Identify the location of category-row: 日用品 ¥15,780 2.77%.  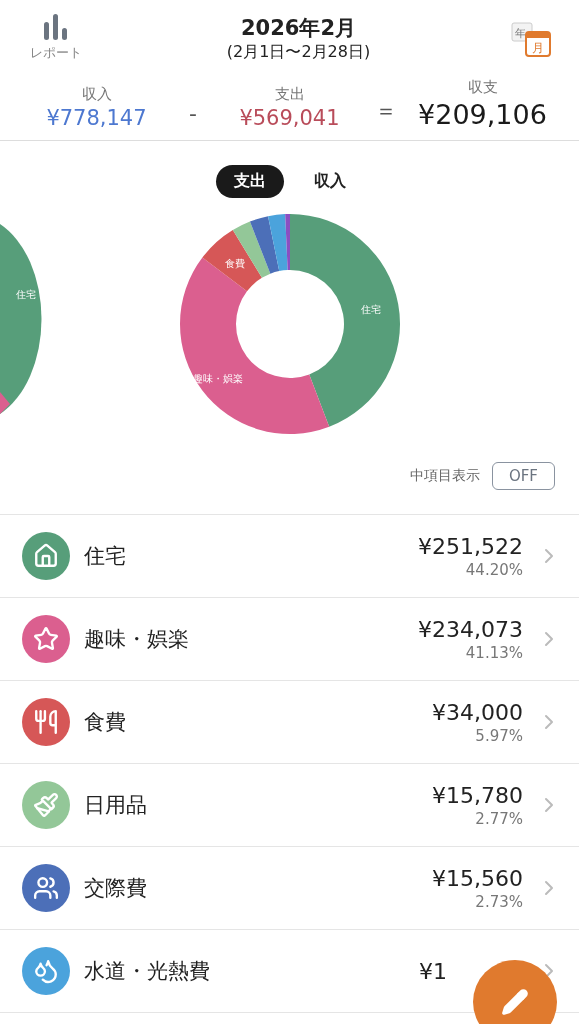
(289, 805).